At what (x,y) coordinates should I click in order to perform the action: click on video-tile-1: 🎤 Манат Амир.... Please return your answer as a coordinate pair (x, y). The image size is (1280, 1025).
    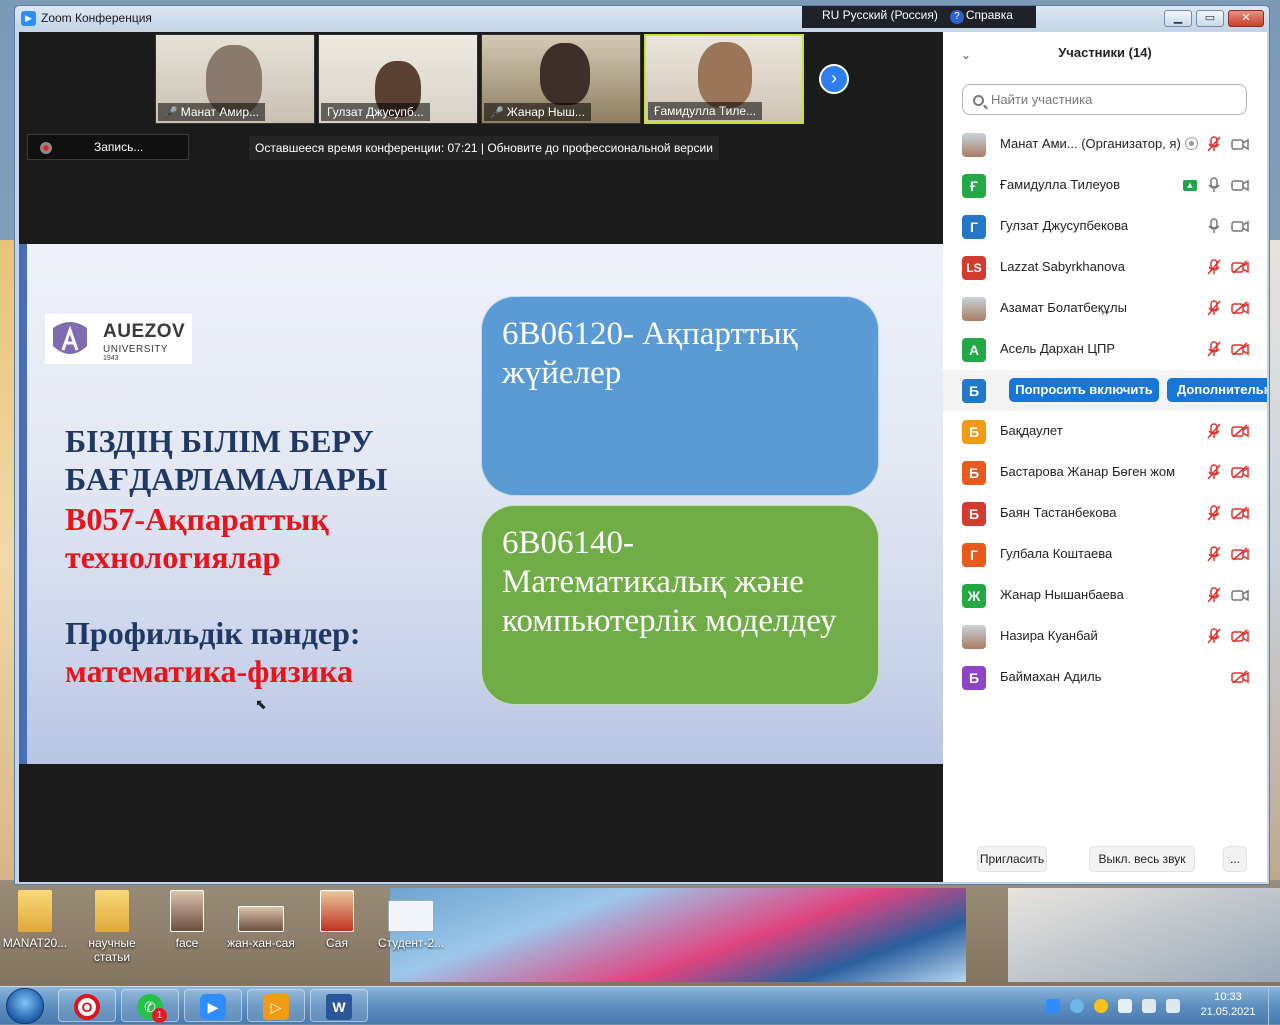
    Looking at the image, I should click on (235, 79).